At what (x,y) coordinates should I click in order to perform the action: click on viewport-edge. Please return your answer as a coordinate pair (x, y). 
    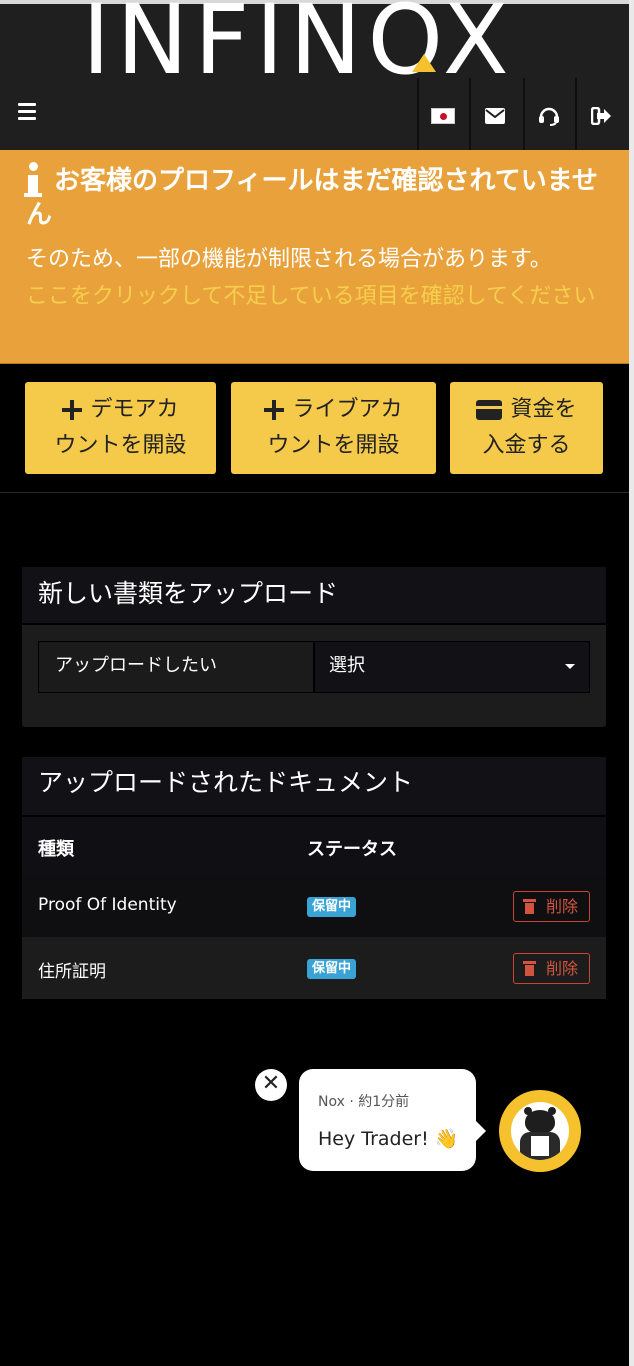
    Looking at the image, I should click on (631, 683).